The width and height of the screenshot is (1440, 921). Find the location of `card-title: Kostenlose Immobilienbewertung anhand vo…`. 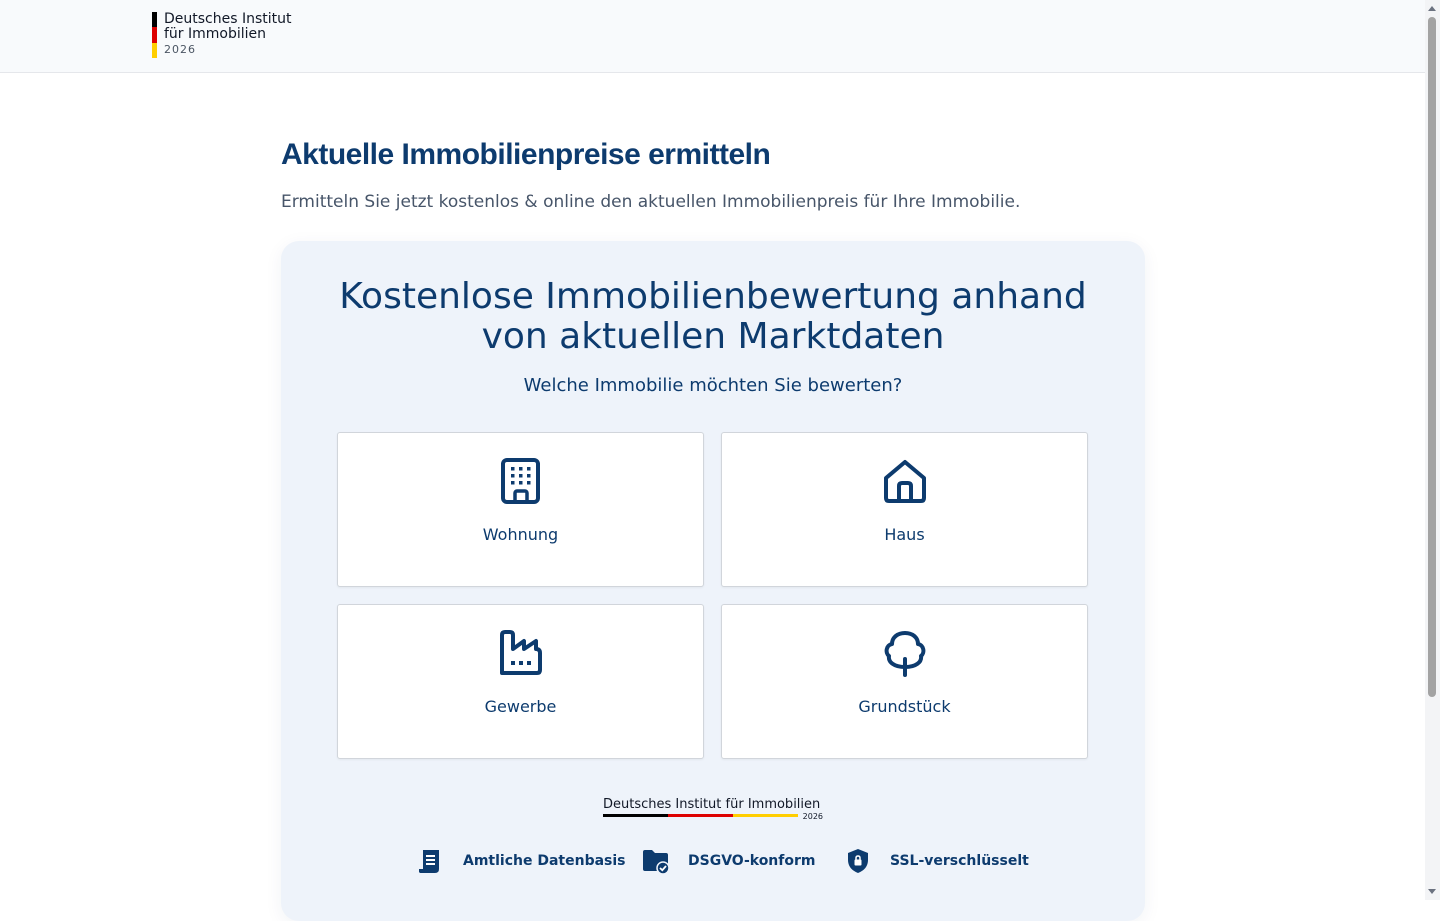

card-title: Kostenlose Immobilienbewertung anhand vo… is located at coordinates (713, 316).